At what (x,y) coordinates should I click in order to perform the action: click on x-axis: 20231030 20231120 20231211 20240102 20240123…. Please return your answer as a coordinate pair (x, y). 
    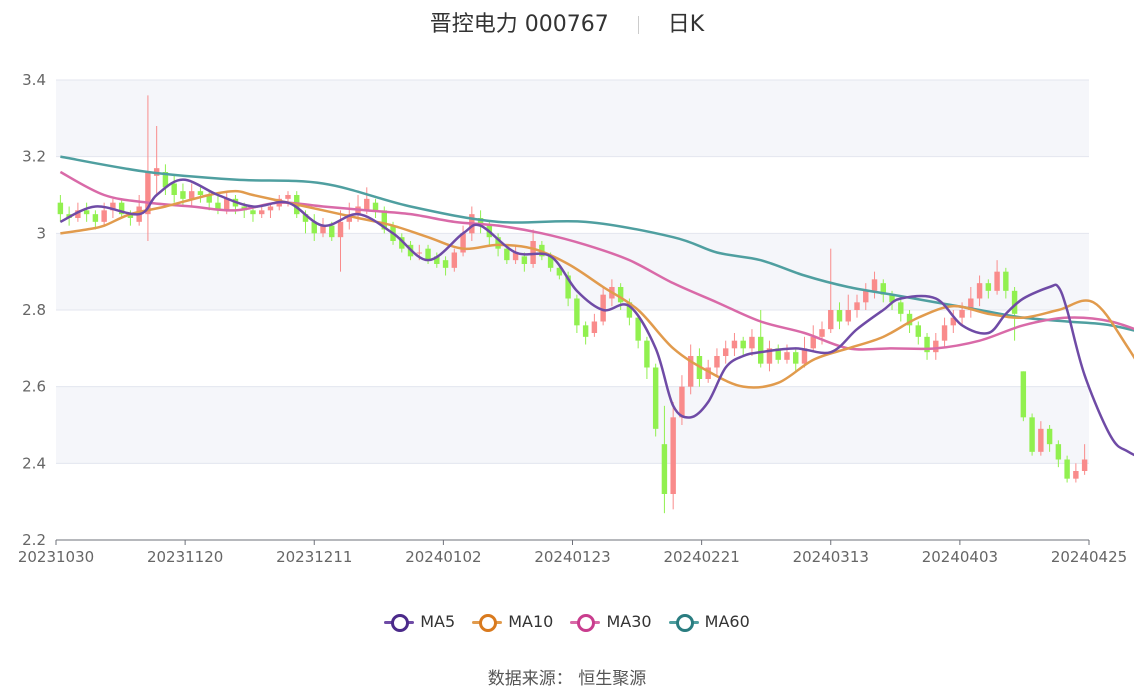
    Looking at the image, I should click on (572, 552).